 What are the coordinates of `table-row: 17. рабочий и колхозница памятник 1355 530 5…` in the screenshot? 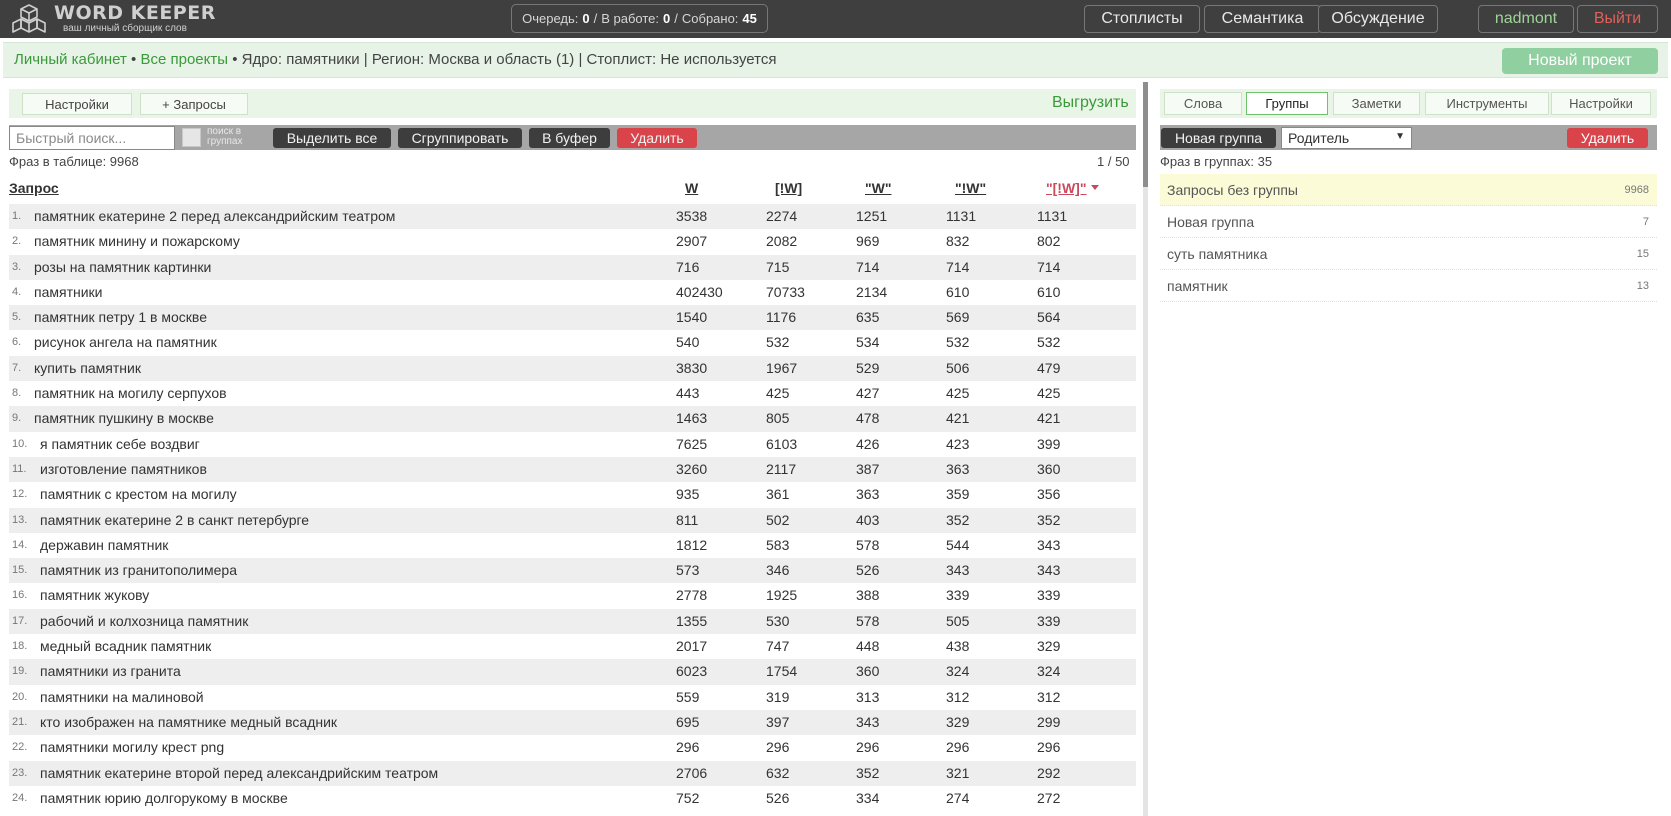 It's located at (572, 621).